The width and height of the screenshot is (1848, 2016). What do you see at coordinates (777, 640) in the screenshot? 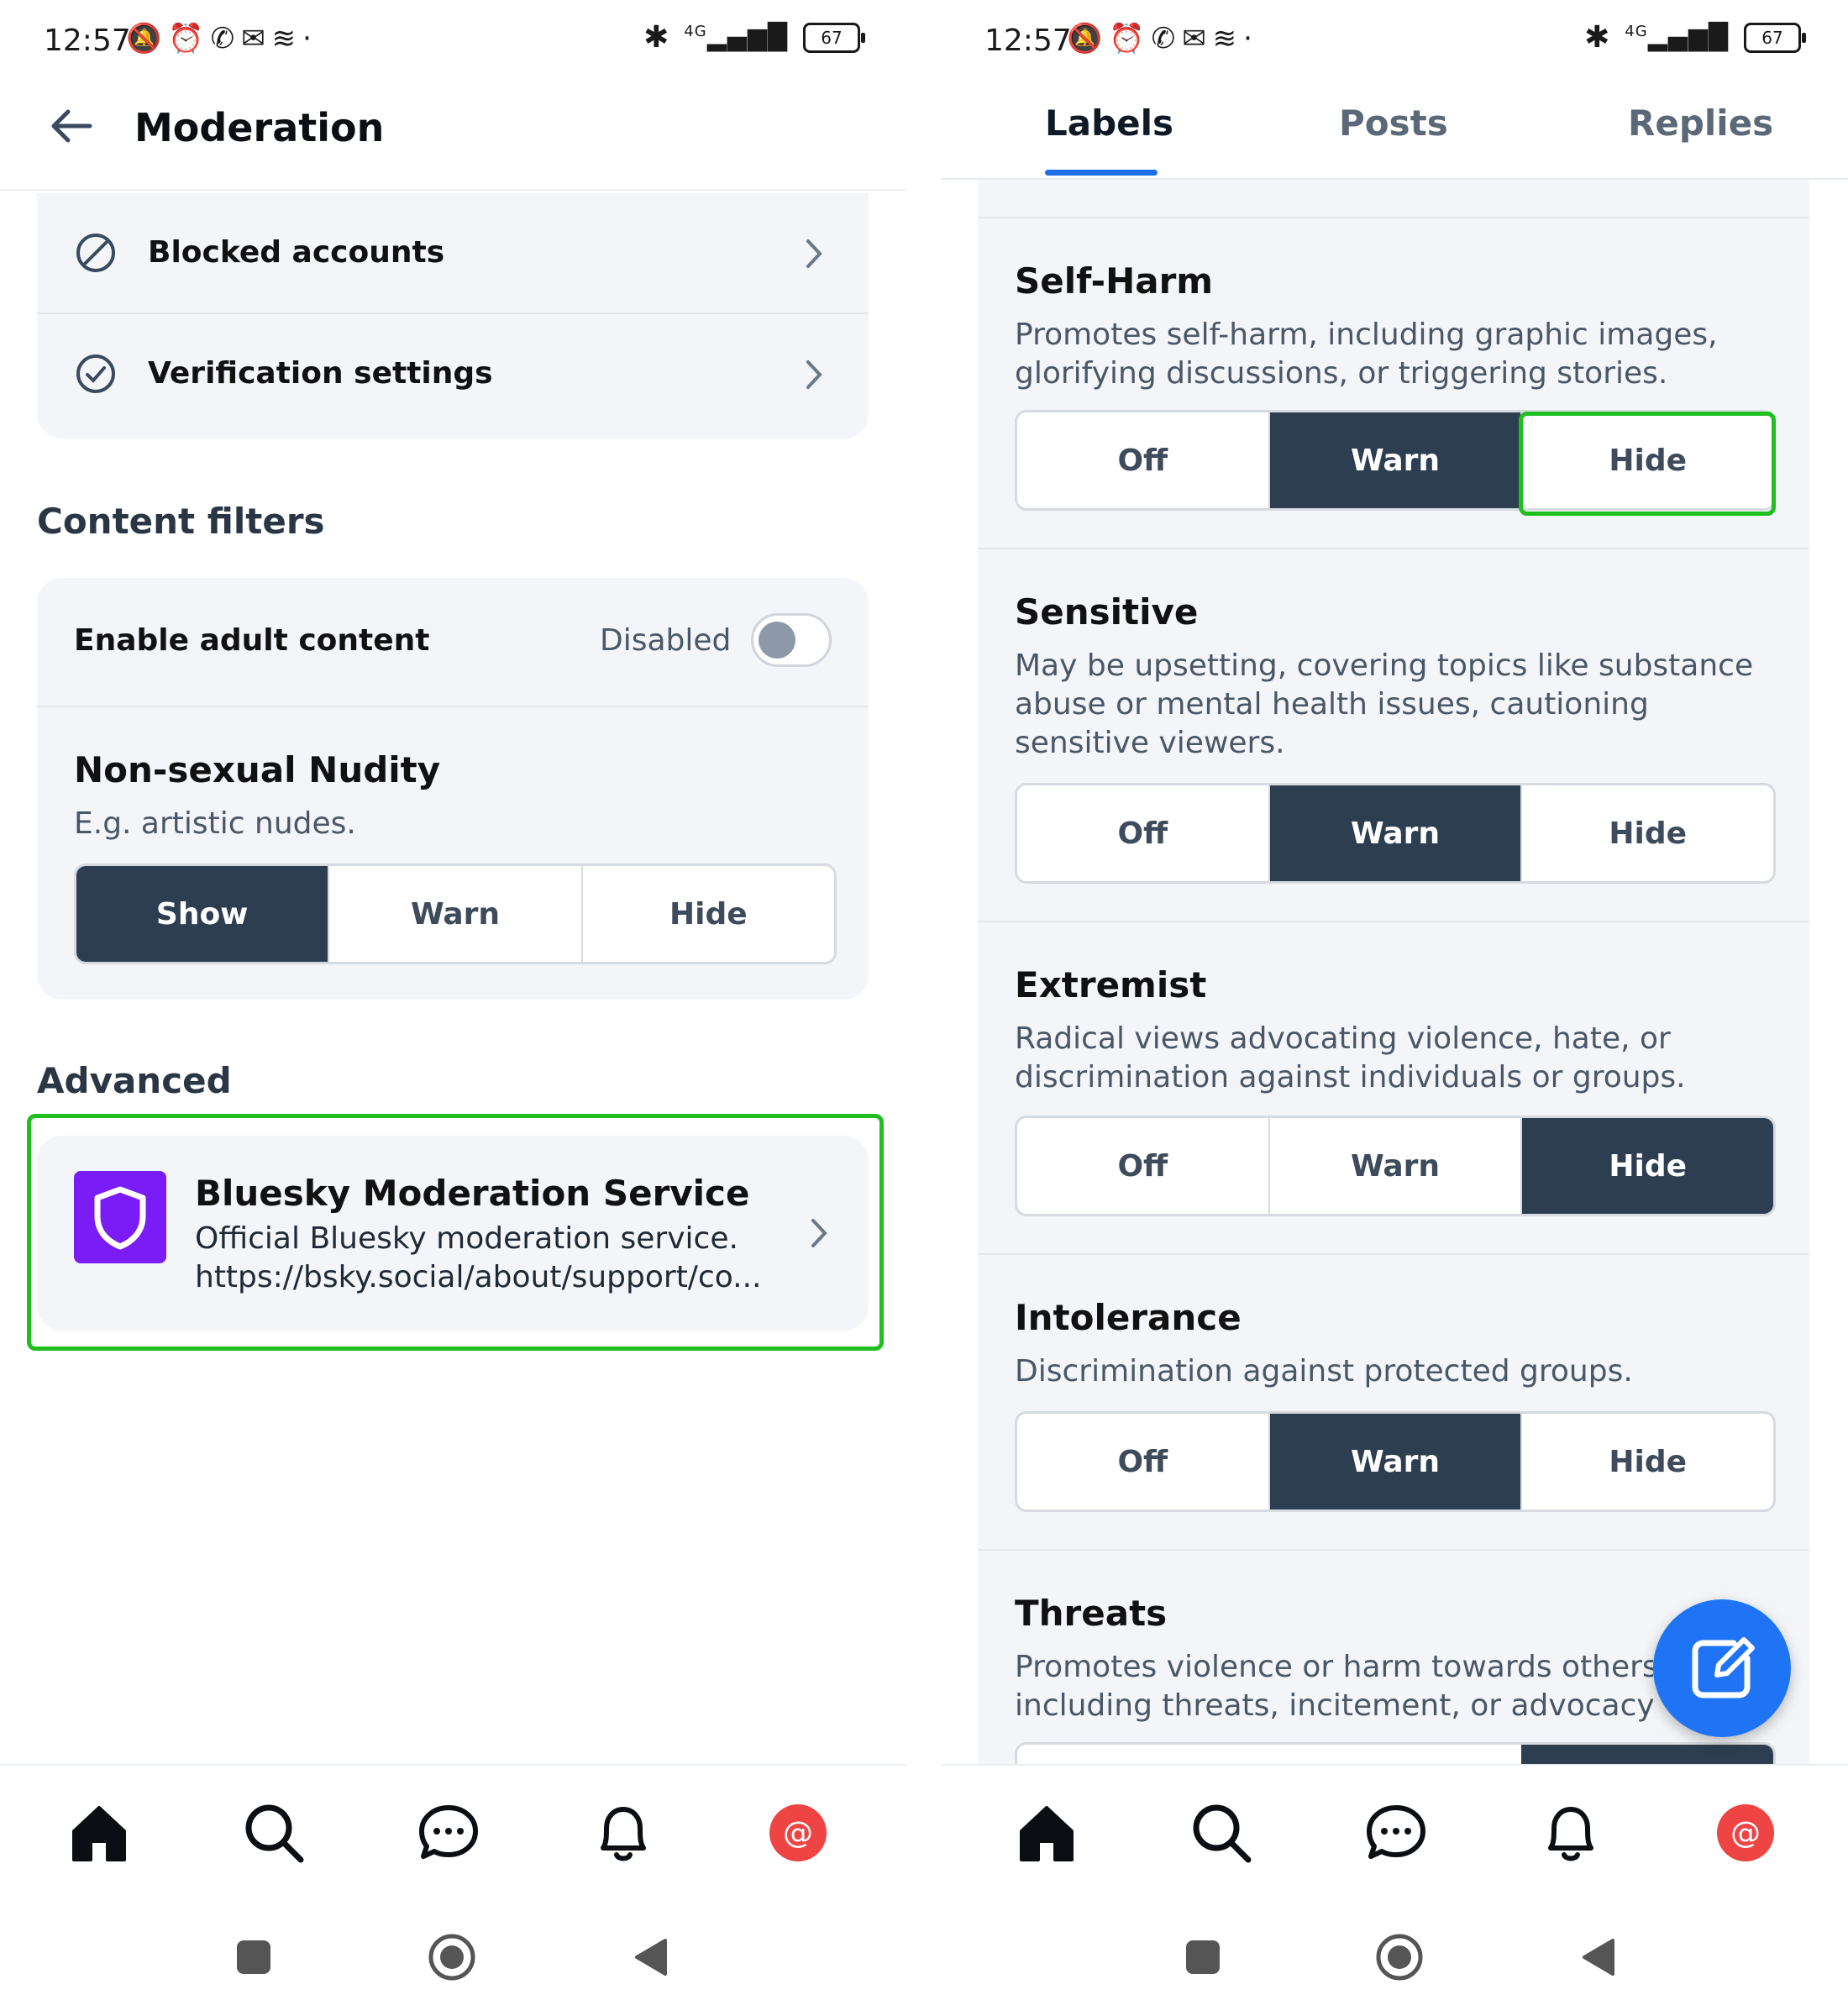
I see `toggle-knob` at bounding box center [777, 640].